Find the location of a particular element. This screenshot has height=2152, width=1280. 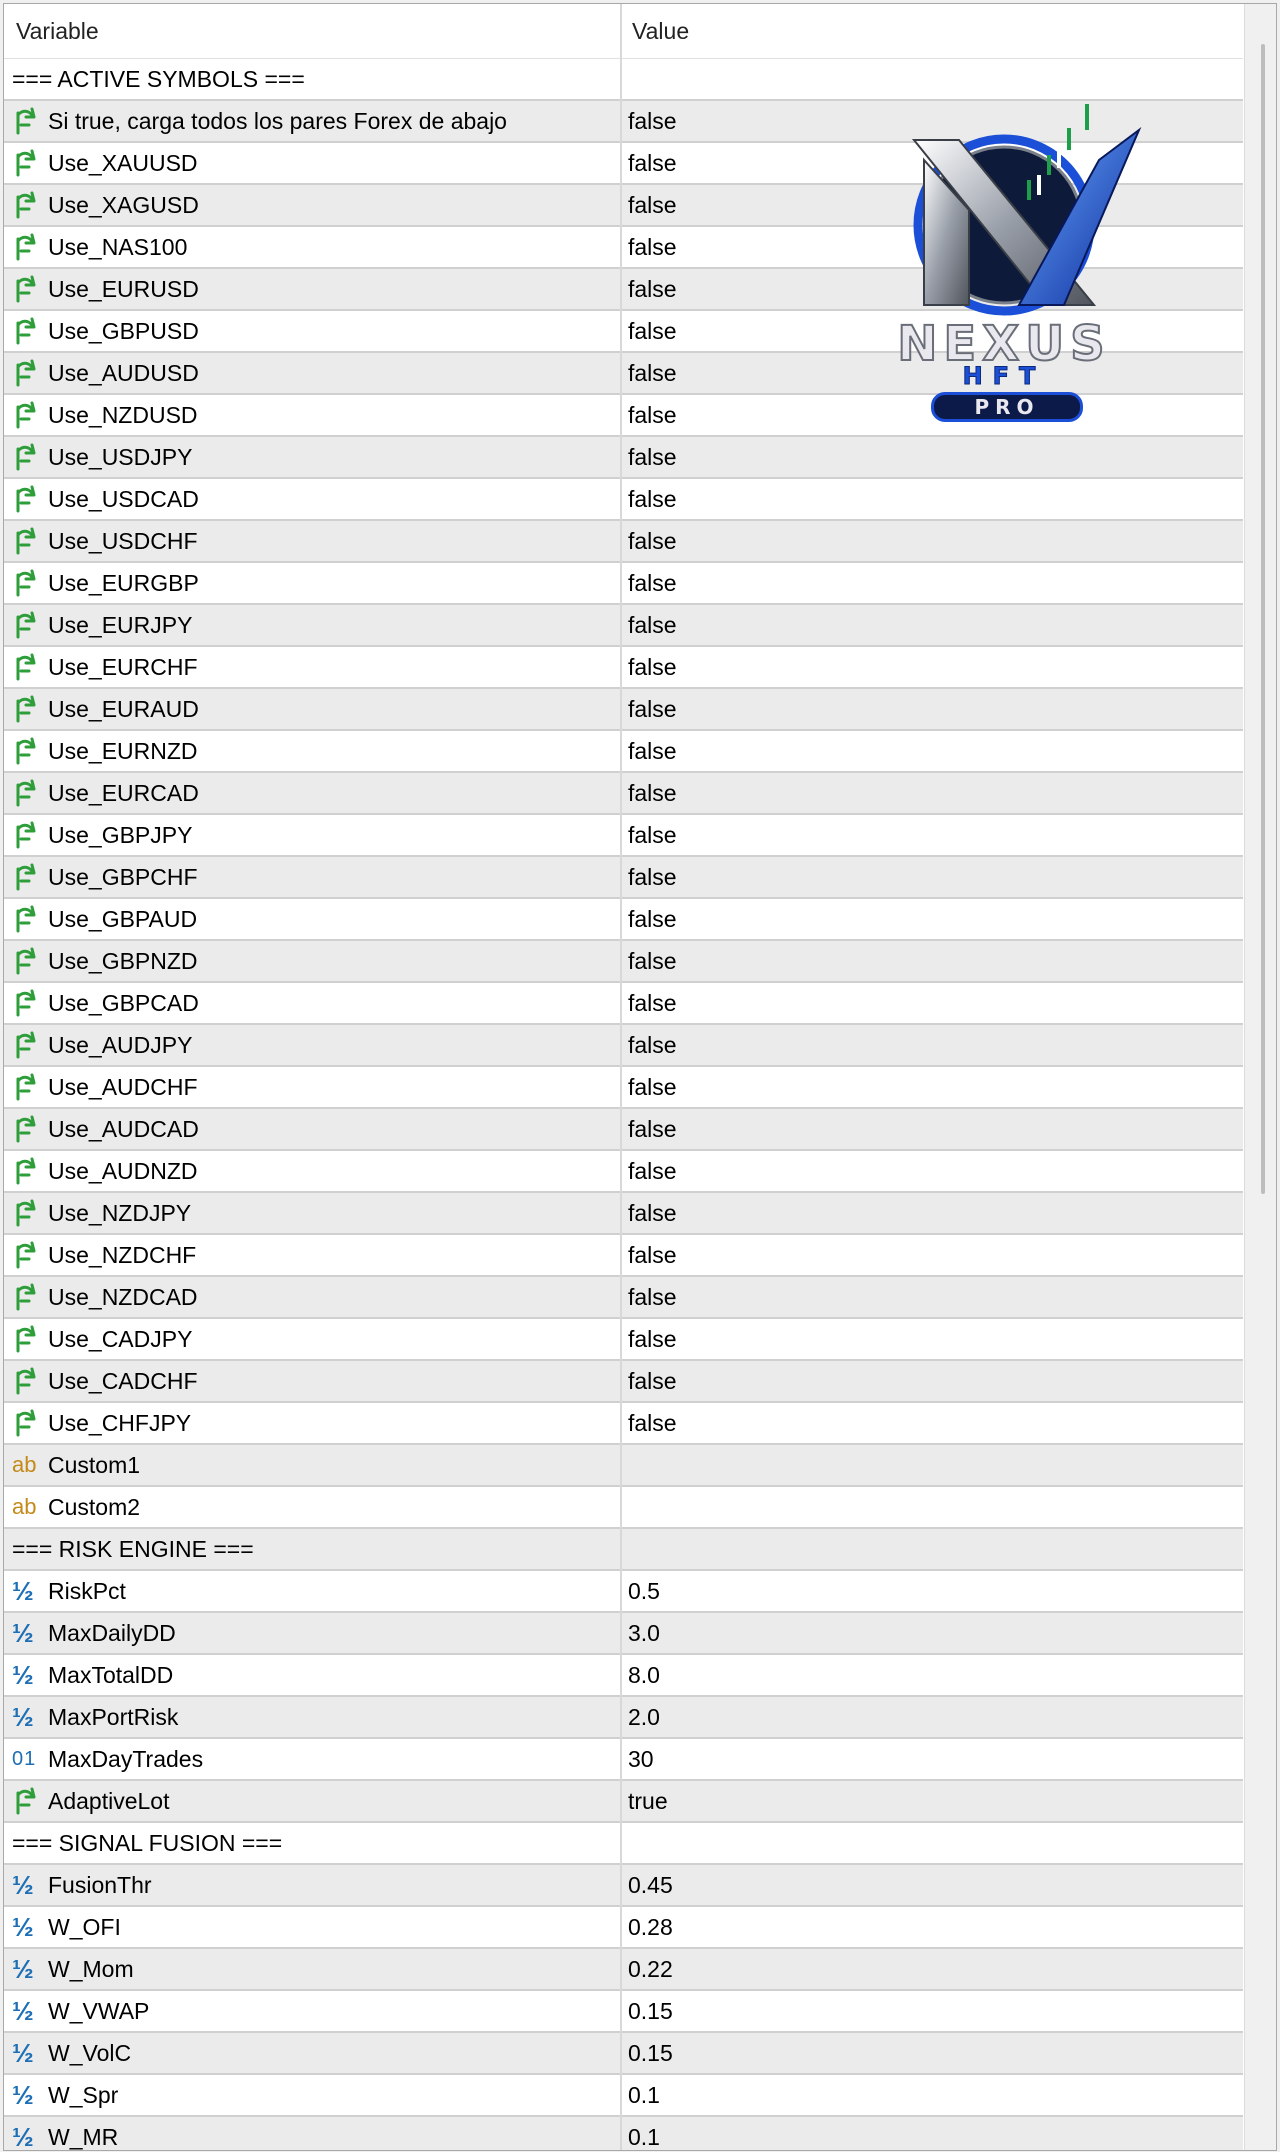

parameter-row: Use_CADCHF false is located at coordinates (623, 1382).